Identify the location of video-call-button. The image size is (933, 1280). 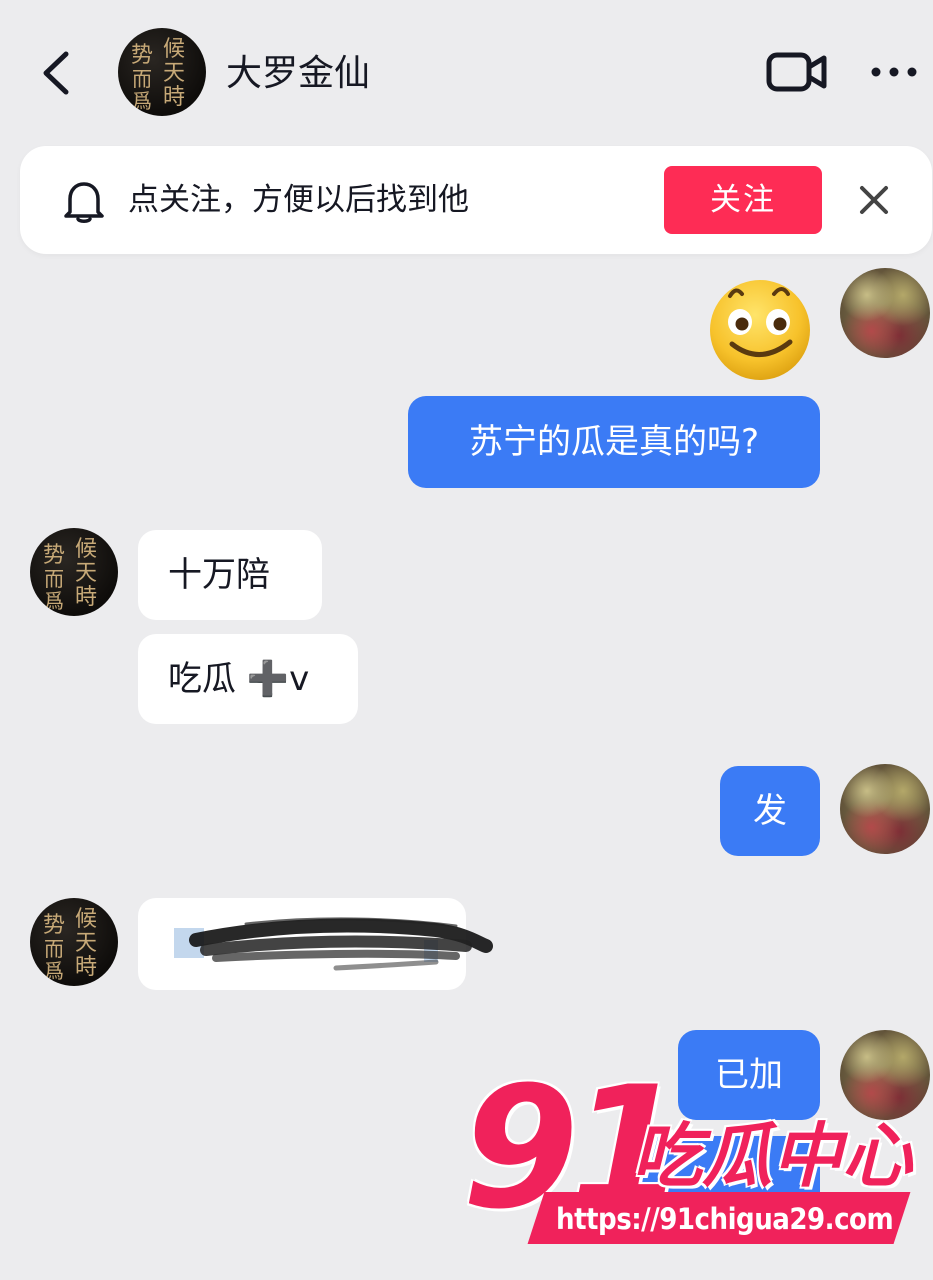
(797, 72).